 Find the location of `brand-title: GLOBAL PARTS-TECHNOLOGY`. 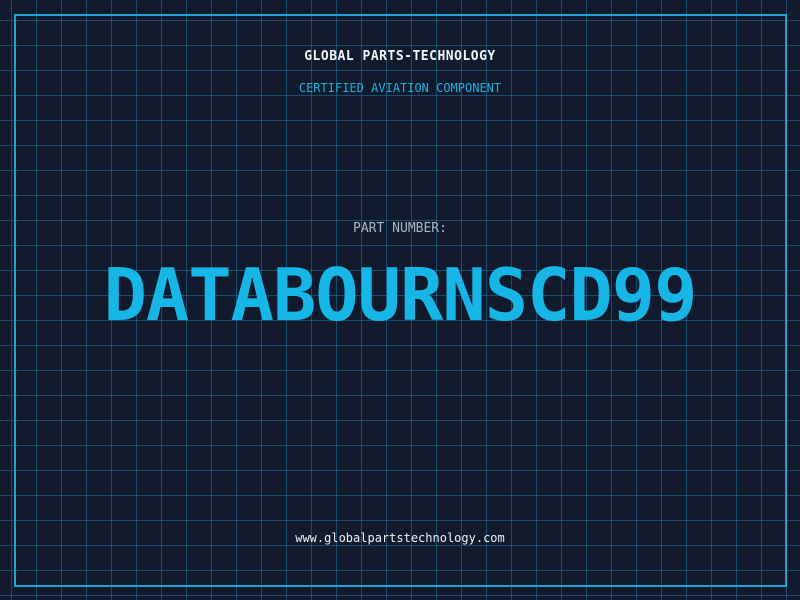

brand-title: GLOBAL PARTS-TECHNOLOGY is located at coordinates (400, 56).